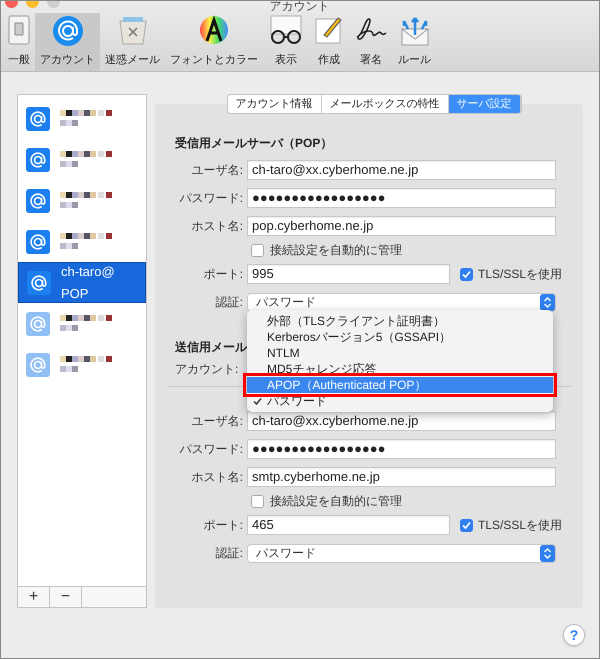 Image resolution: width=600 pixels, height=659 pixels. What do you see at coordinates (257, 401) in the screenshot?
I see `checkmark-icon` at bounding box center [257, 401].